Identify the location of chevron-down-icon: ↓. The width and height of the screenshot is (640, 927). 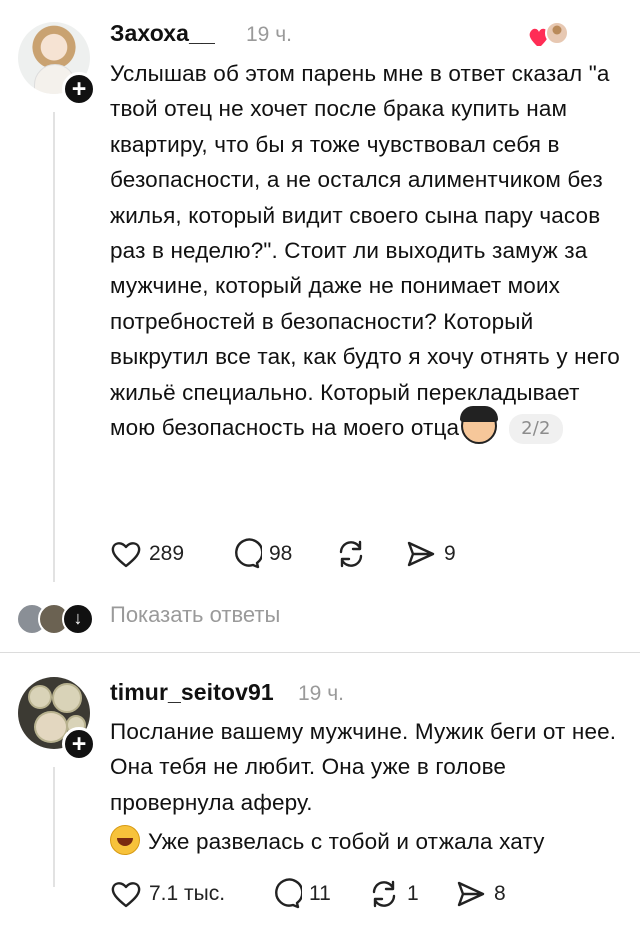
(78, 619).